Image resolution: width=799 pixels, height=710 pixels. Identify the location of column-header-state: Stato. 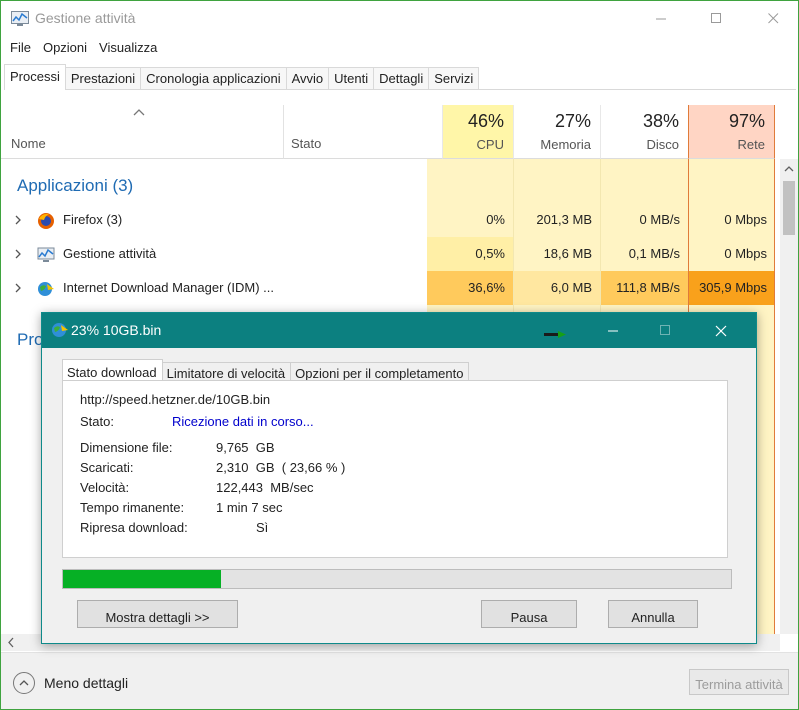
(363, 132).